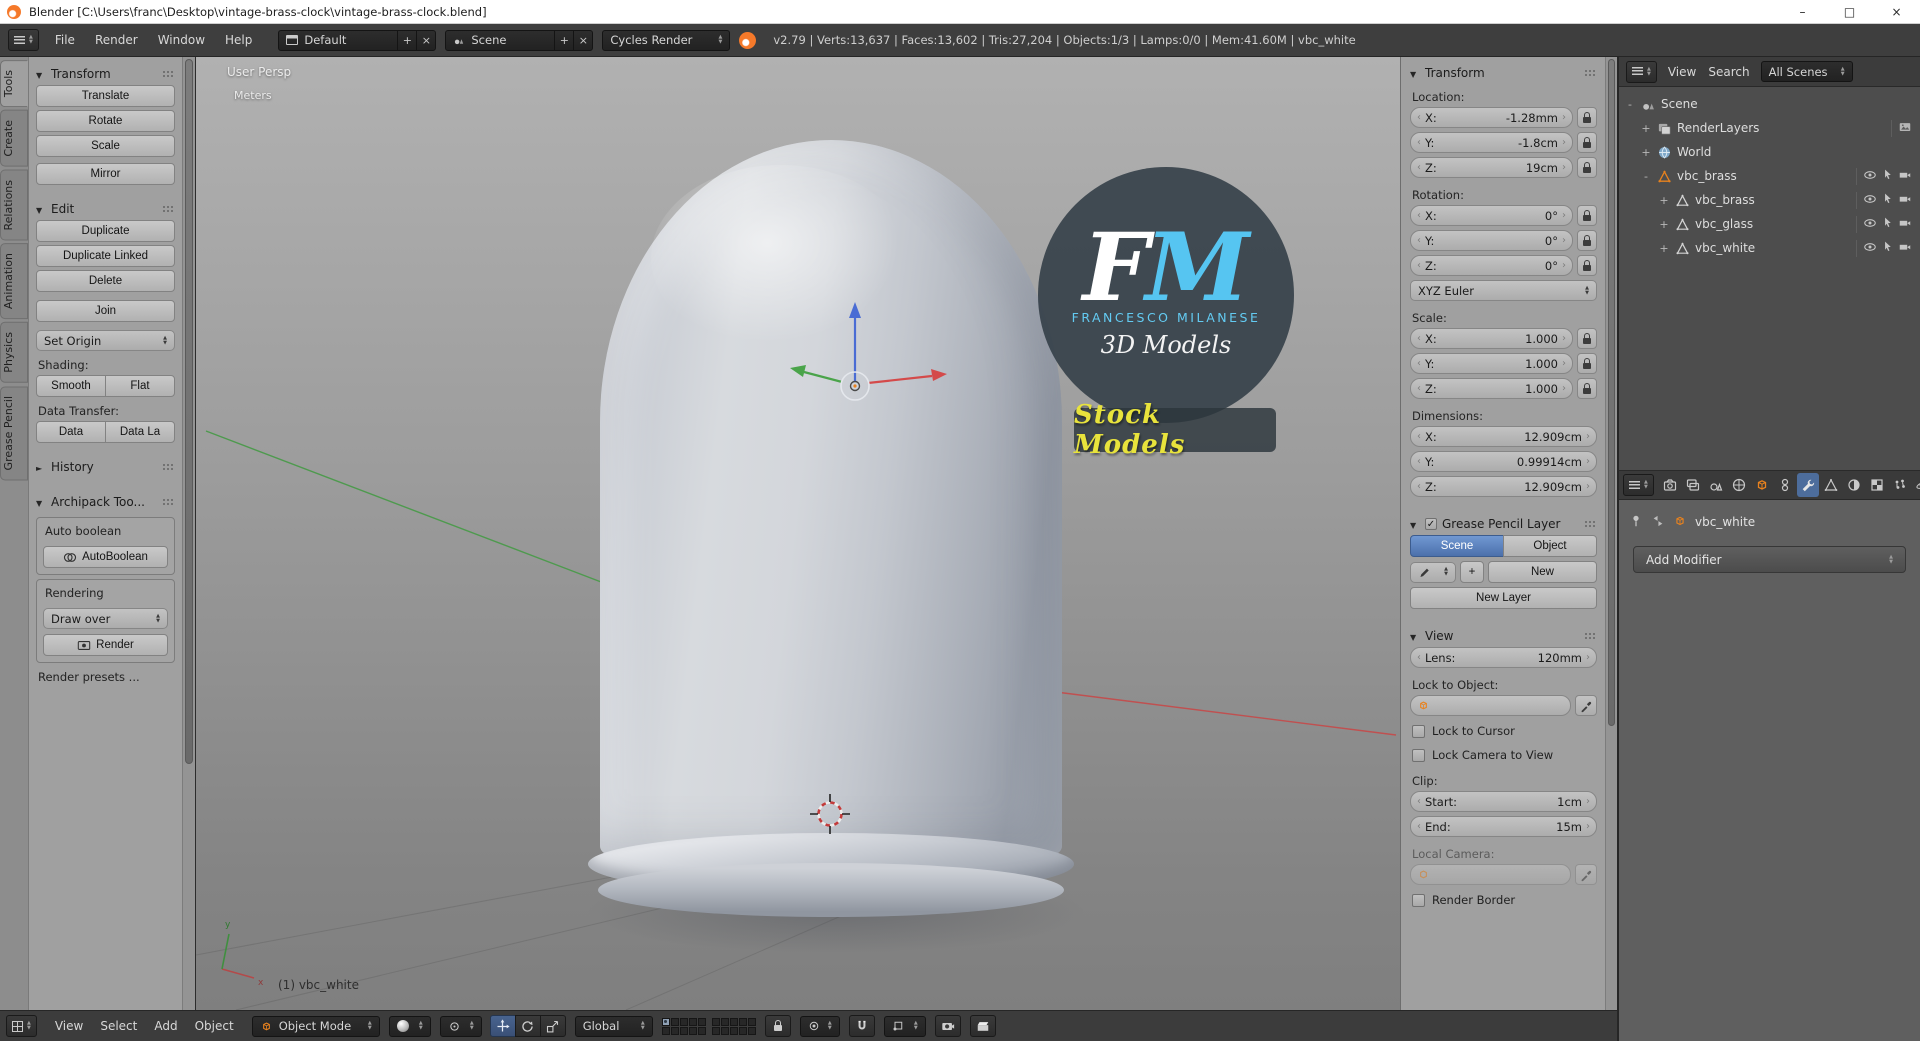  Describe the element at coordinates (460, 1026) in the screenshot. I see `pivot-select` at that location.